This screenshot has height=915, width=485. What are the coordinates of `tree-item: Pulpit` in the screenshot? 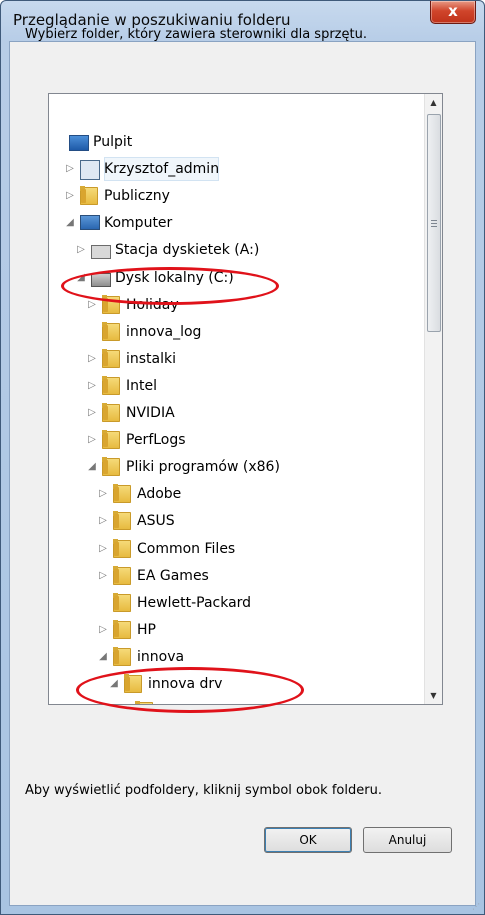 It's located at (237, 142).